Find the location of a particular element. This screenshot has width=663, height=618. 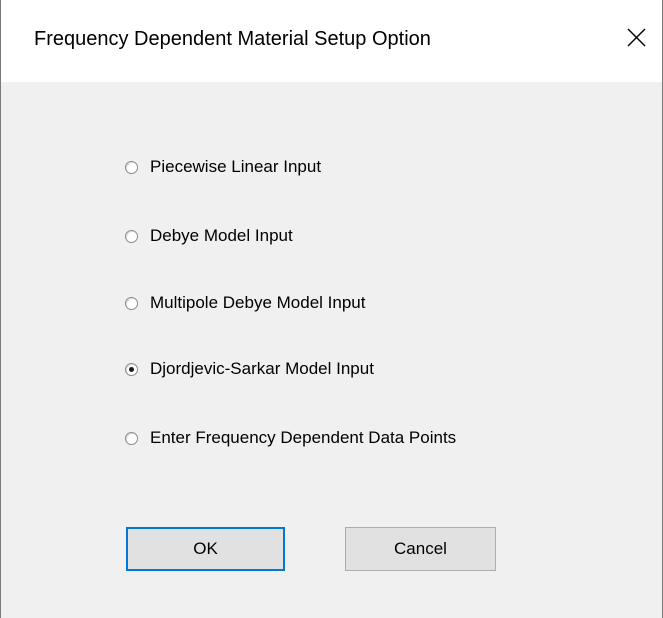

option-frequency-data-points: Enter Frequency Dependent Data Points is located at coordinates (290, 438).